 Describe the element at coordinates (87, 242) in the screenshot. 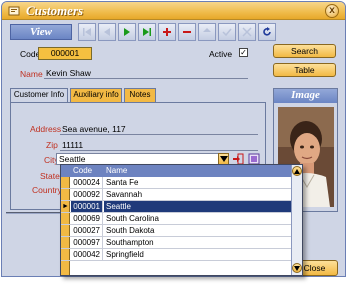

I see `row-code: 000097` at that location.